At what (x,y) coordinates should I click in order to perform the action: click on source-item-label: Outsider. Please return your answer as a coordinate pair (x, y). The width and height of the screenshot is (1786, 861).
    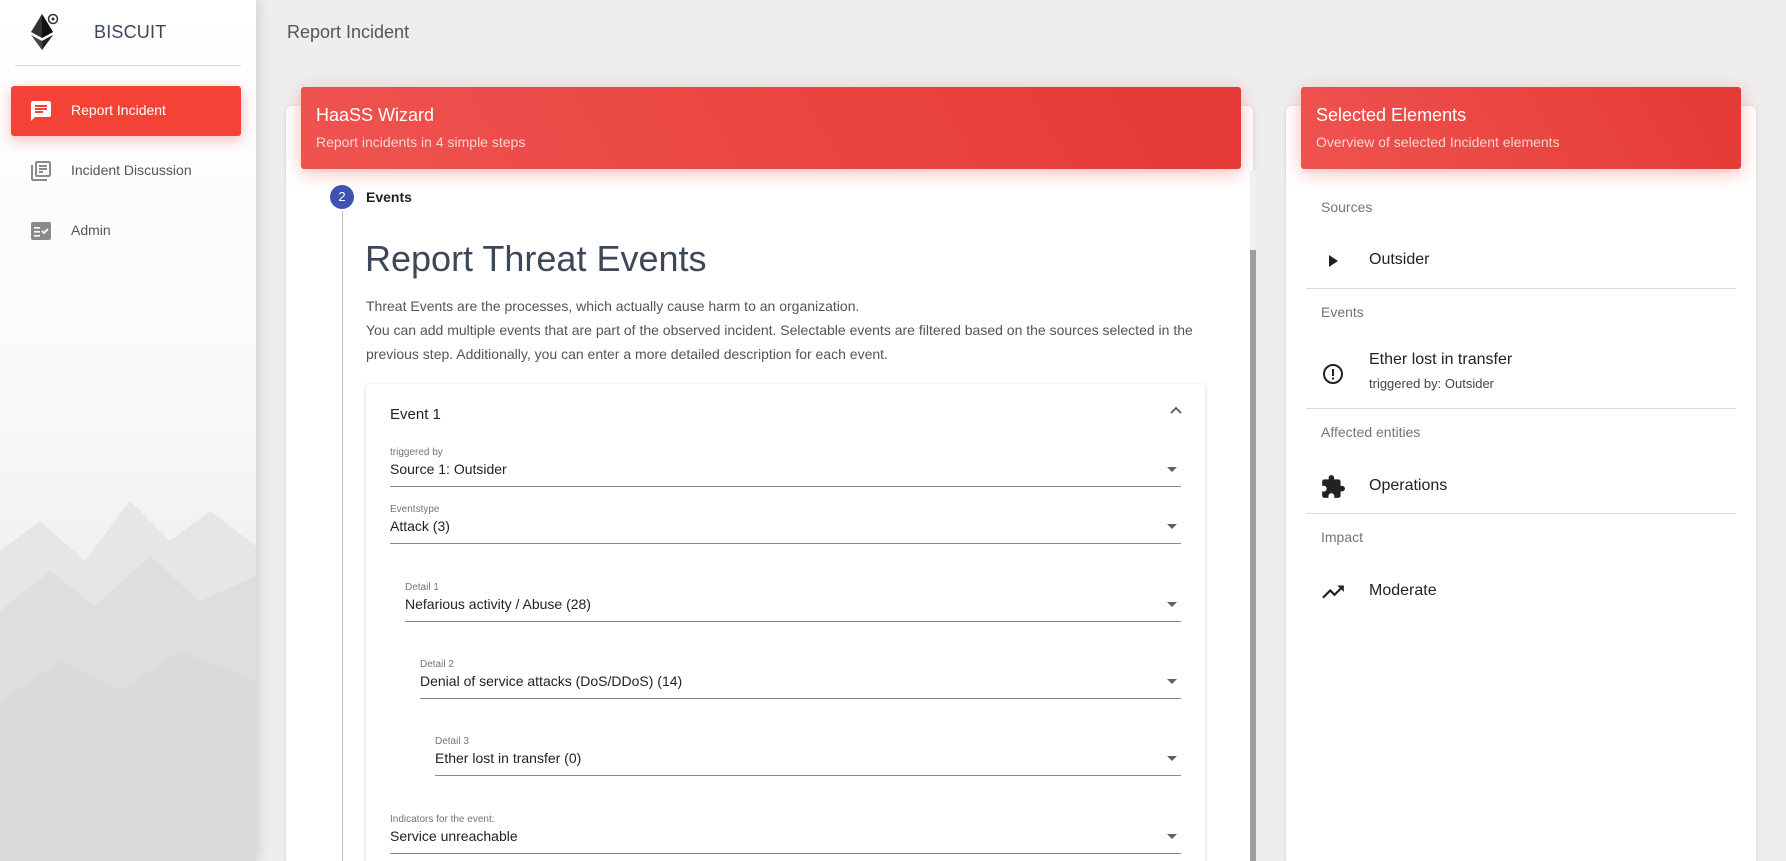
    Looking at the image, I should click on (1399, 259).